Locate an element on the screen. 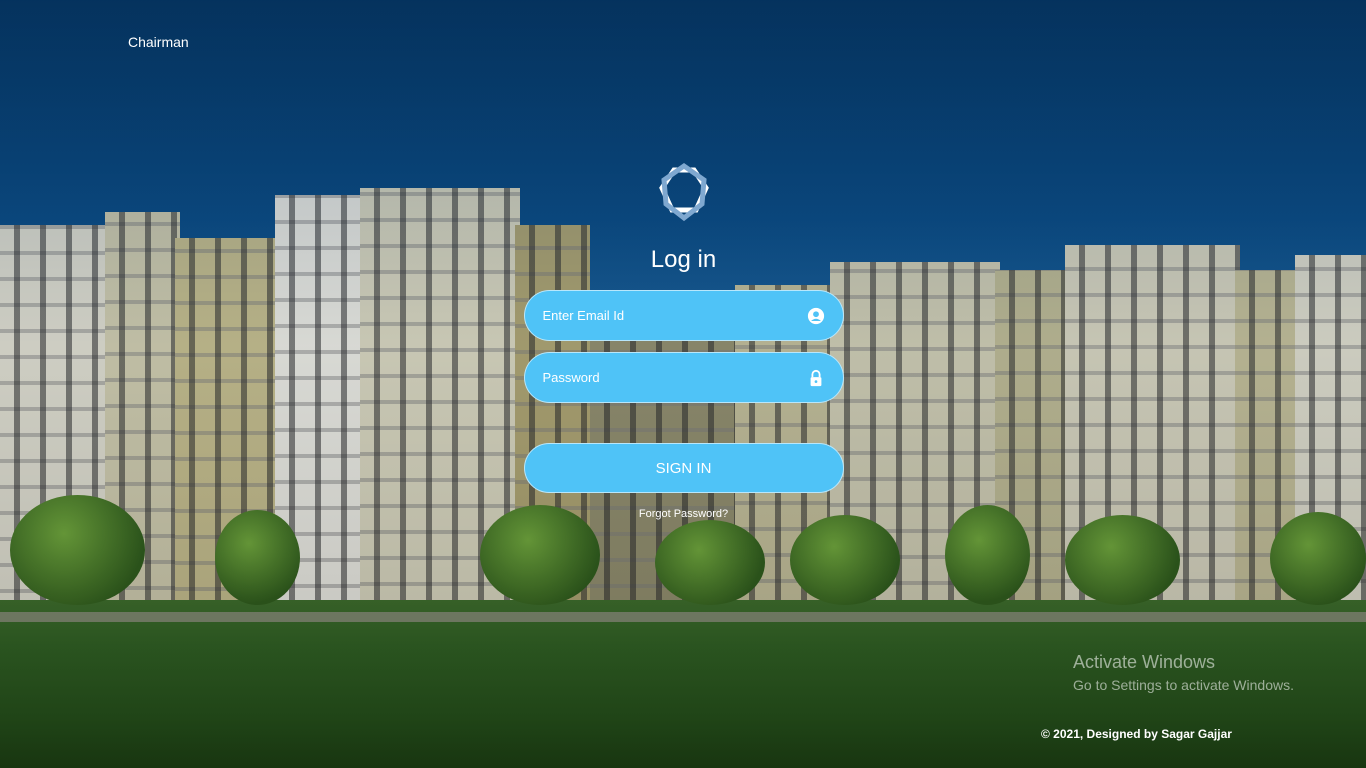 Image resolution: width=1366 pixels, height=768 pixels. email-field-wrapper is located at coordinates (683, 315).